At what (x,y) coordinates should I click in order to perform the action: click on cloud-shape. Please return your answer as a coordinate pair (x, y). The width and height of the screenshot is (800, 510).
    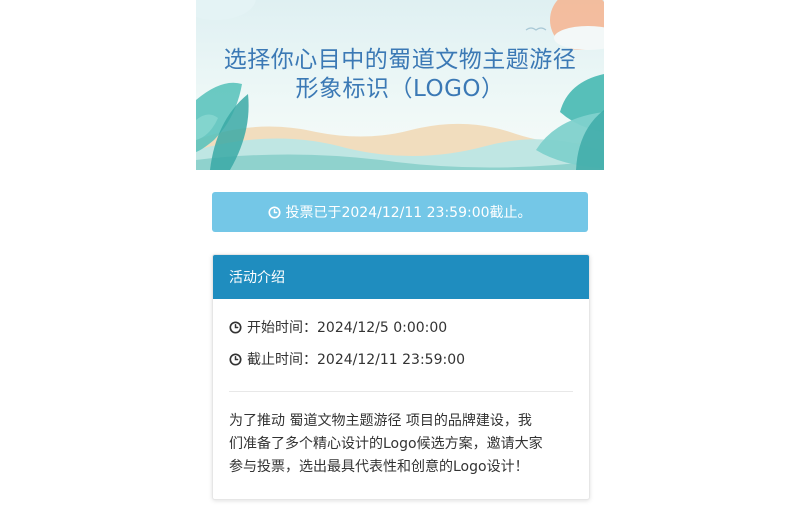
    Looking at the image, I should click on (226, 10).